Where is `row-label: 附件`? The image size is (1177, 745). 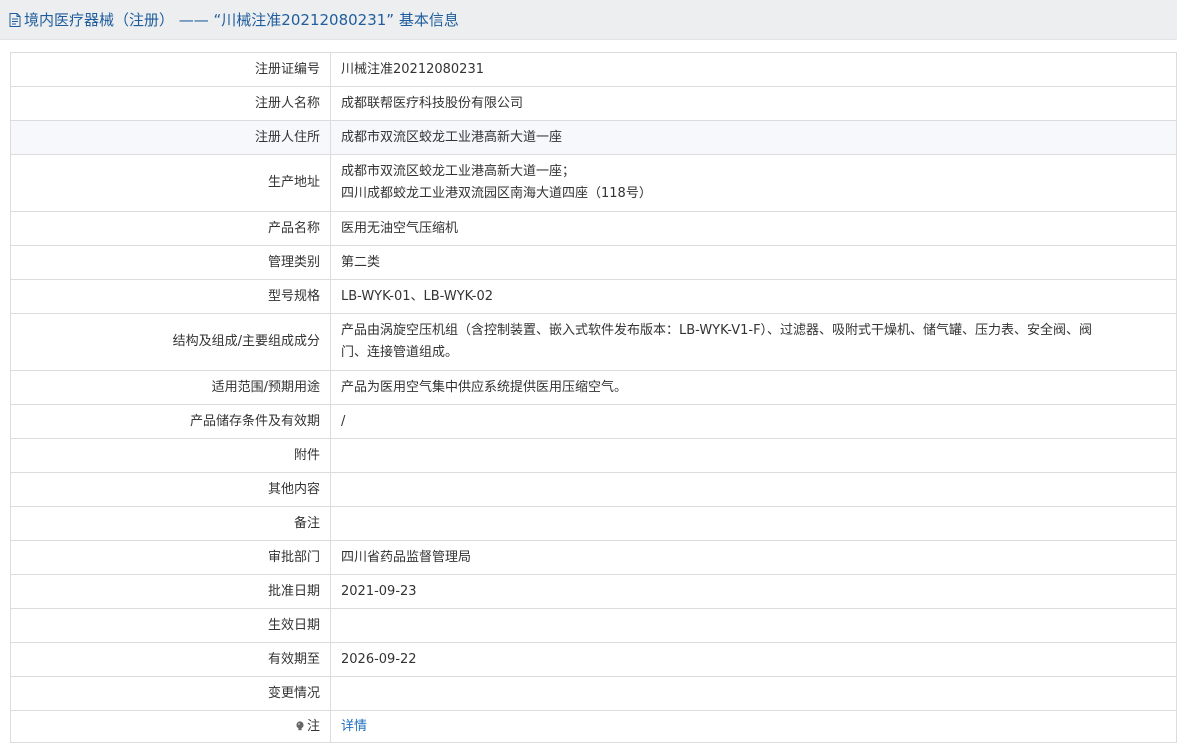 row-label: 附件 is located at coordinates (170, 455).